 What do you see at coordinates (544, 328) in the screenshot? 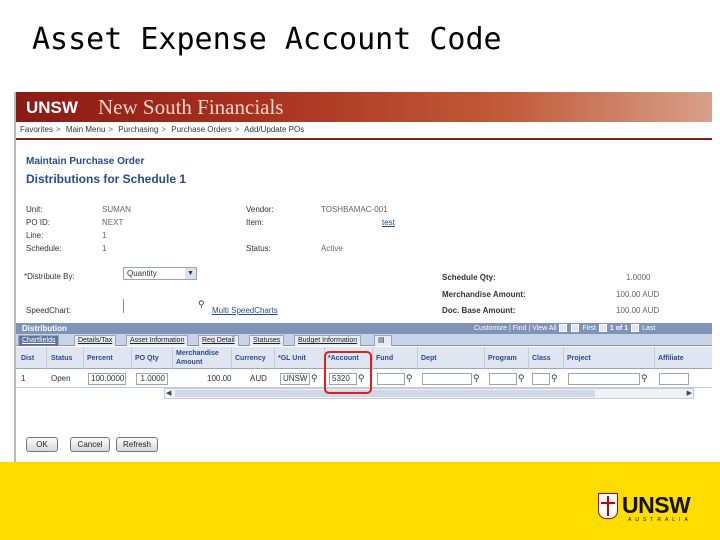
I see `view-all-link: View All` at bounding box center [544, 328].